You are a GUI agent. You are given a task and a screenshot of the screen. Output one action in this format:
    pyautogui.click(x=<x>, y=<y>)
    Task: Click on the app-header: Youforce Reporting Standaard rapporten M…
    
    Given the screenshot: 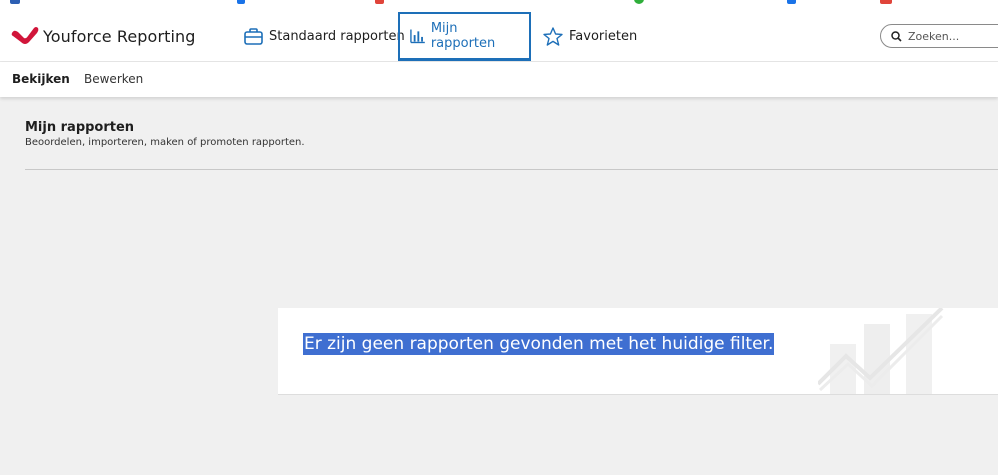 What is the action you would take?
    pyautogui.click(x=499, y=37)
    